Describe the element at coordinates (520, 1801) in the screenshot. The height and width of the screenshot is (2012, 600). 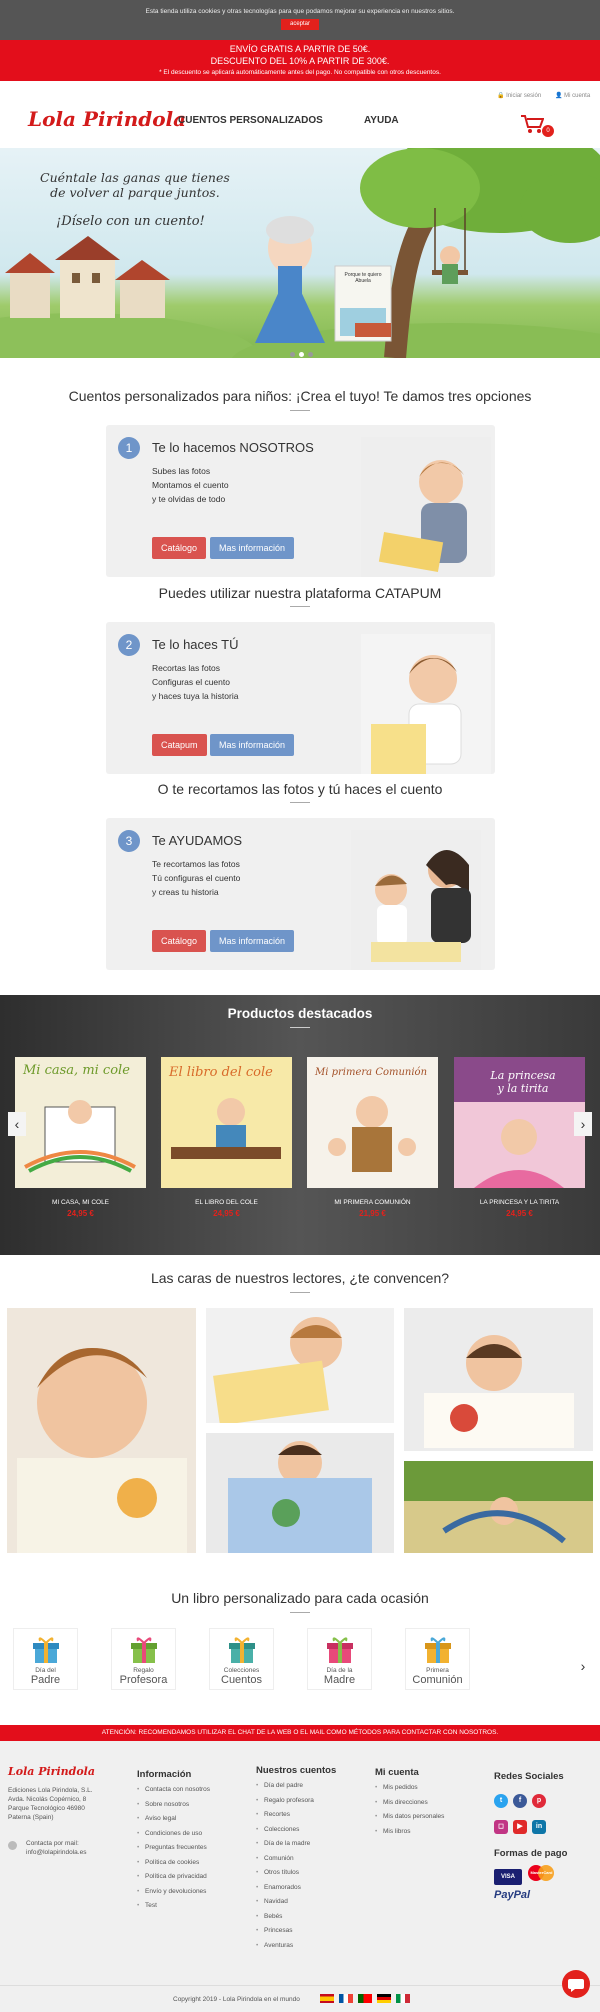
I see `facebook-icon: f` at that location.